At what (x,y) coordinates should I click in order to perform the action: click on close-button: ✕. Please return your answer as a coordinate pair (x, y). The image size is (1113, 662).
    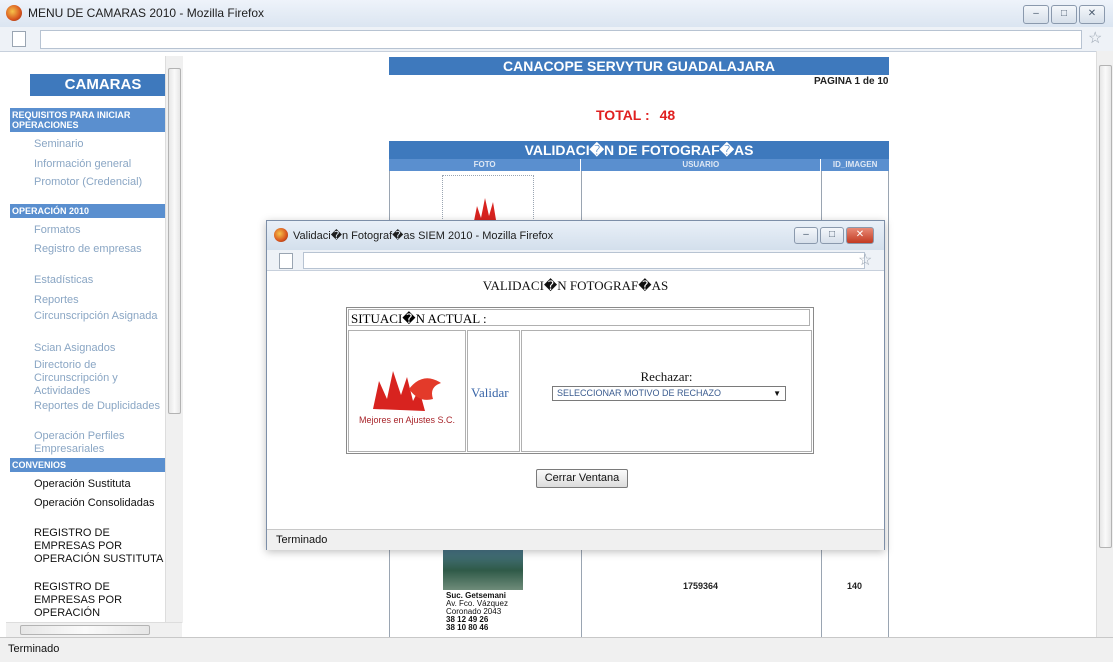
    Looking at the image, I should click on (1092, 14).